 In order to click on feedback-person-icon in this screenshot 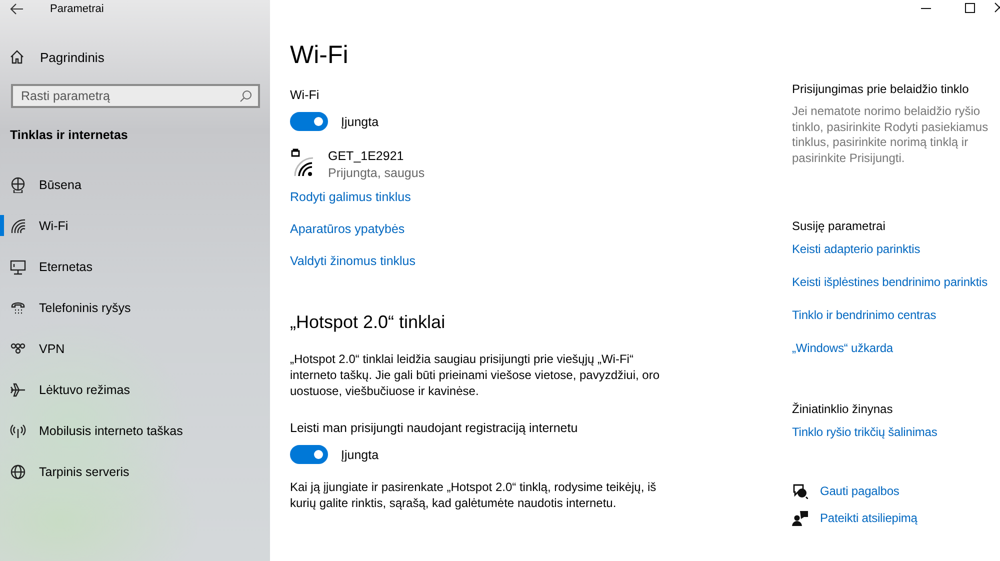, I will do `click(800, 518)`.